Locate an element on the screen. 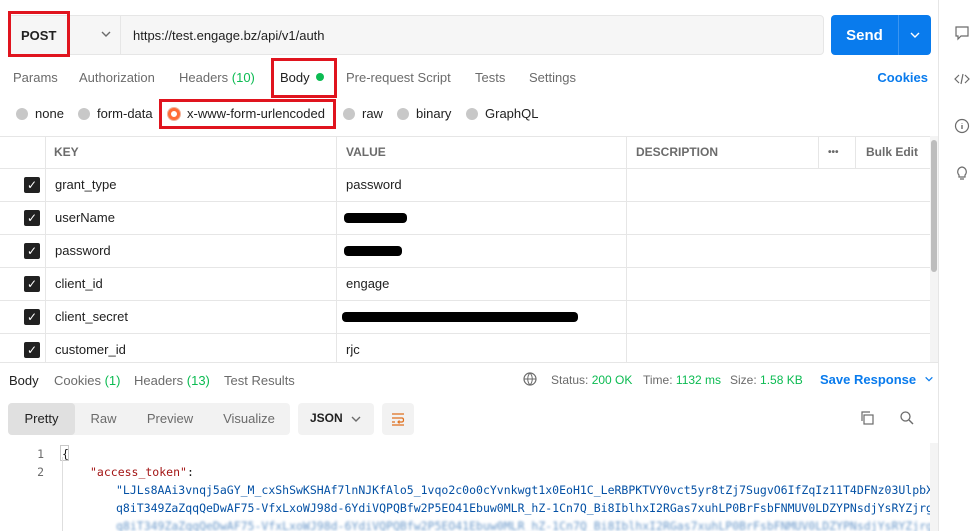  size-value: 1.58 KB is located at coordinates (781, 380).